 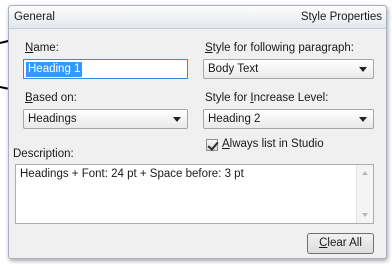 What do you see at coordinates (234, 119) in the screenshot?
I see `style-increase-value: Heading 2` at bounding box center [234, 119].